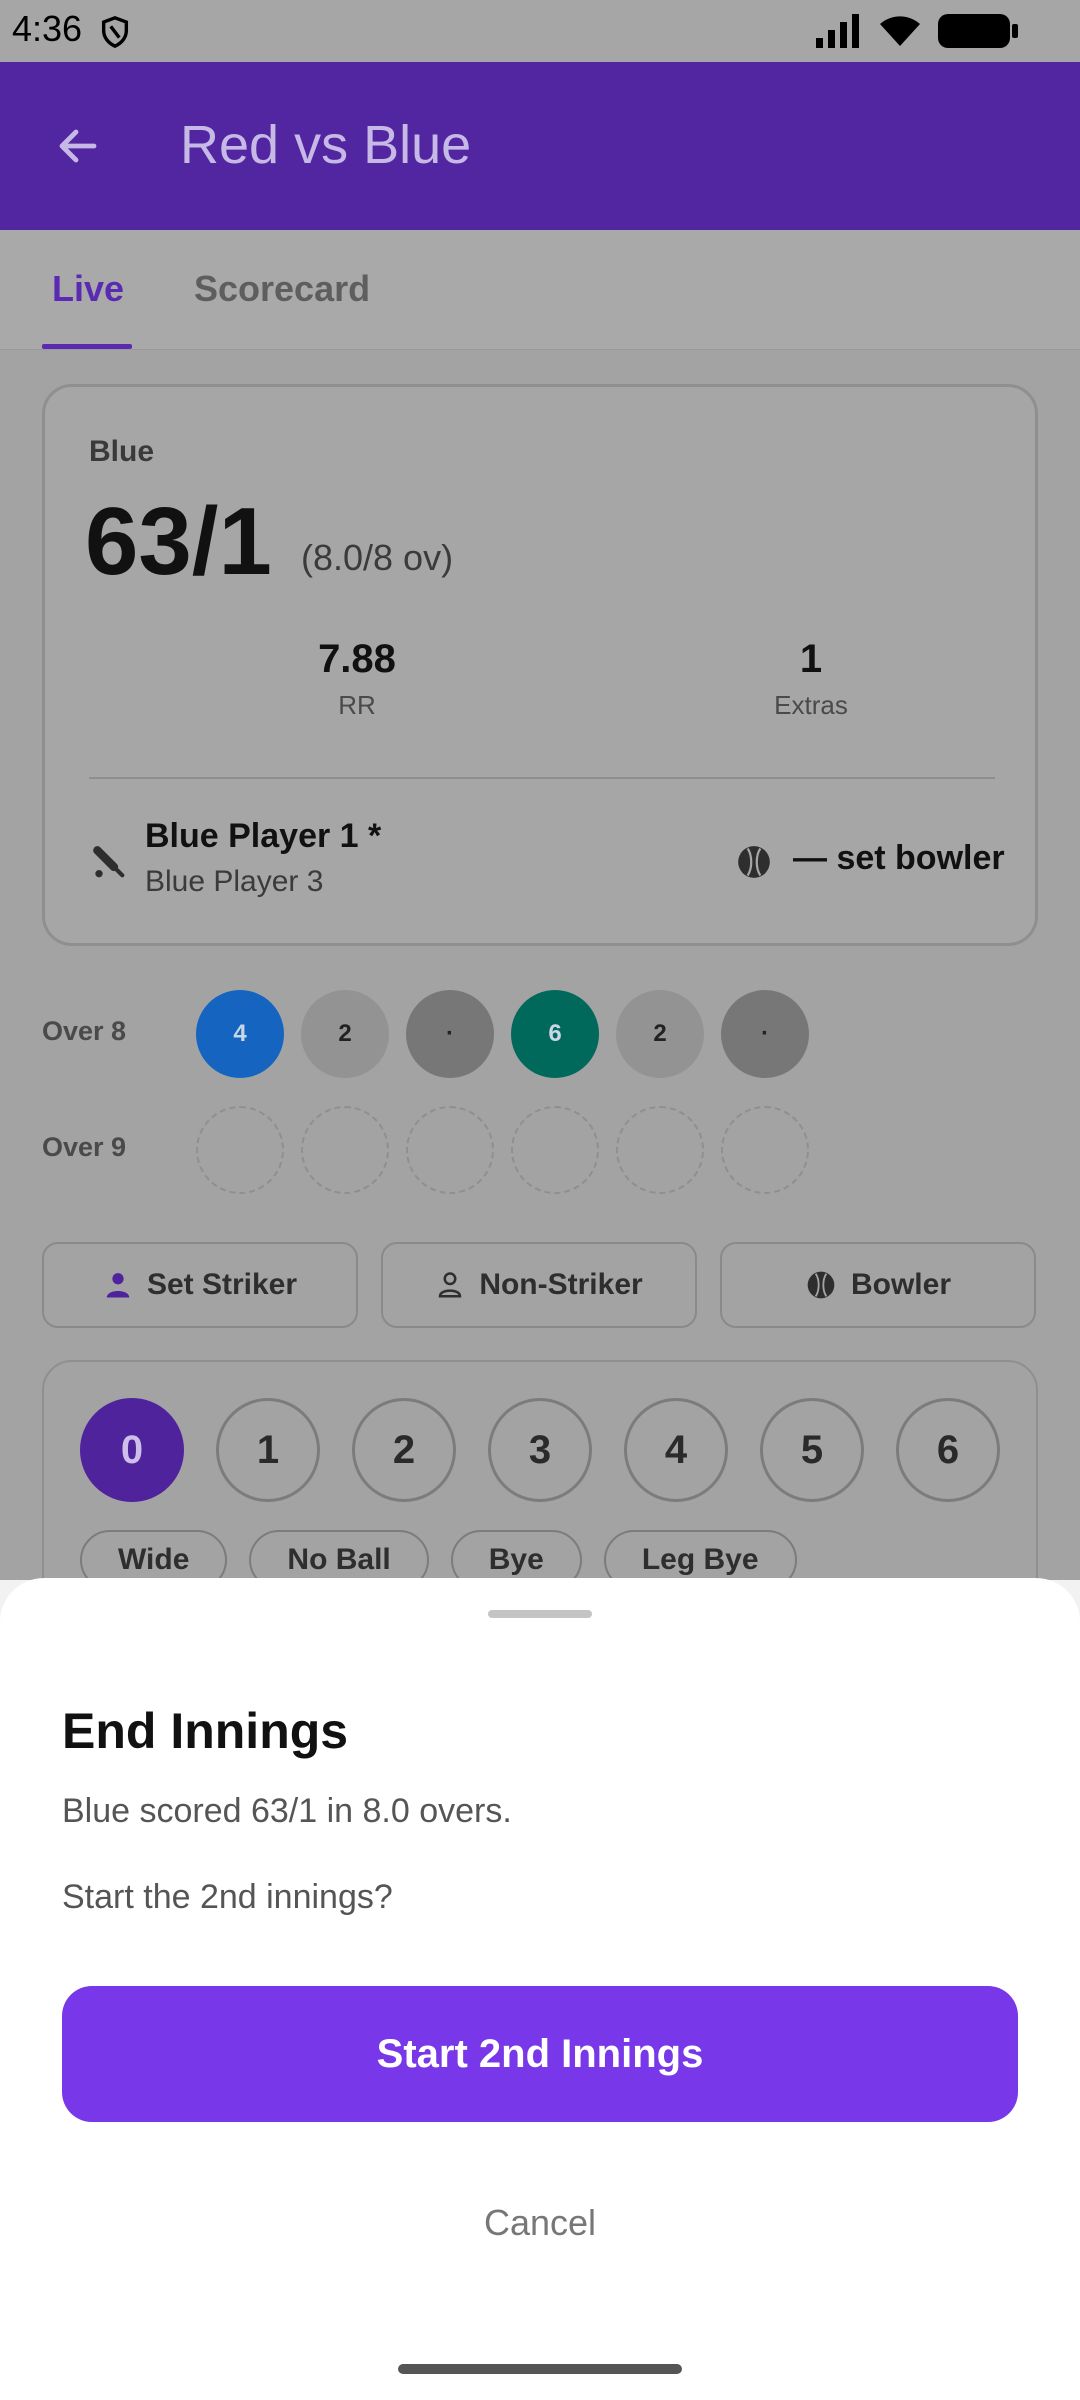 The image size is (1080, 2400). Describe the element at coordinates (205, 1731) in the screenshot. I see `sheet-title: End Innings` at that location.